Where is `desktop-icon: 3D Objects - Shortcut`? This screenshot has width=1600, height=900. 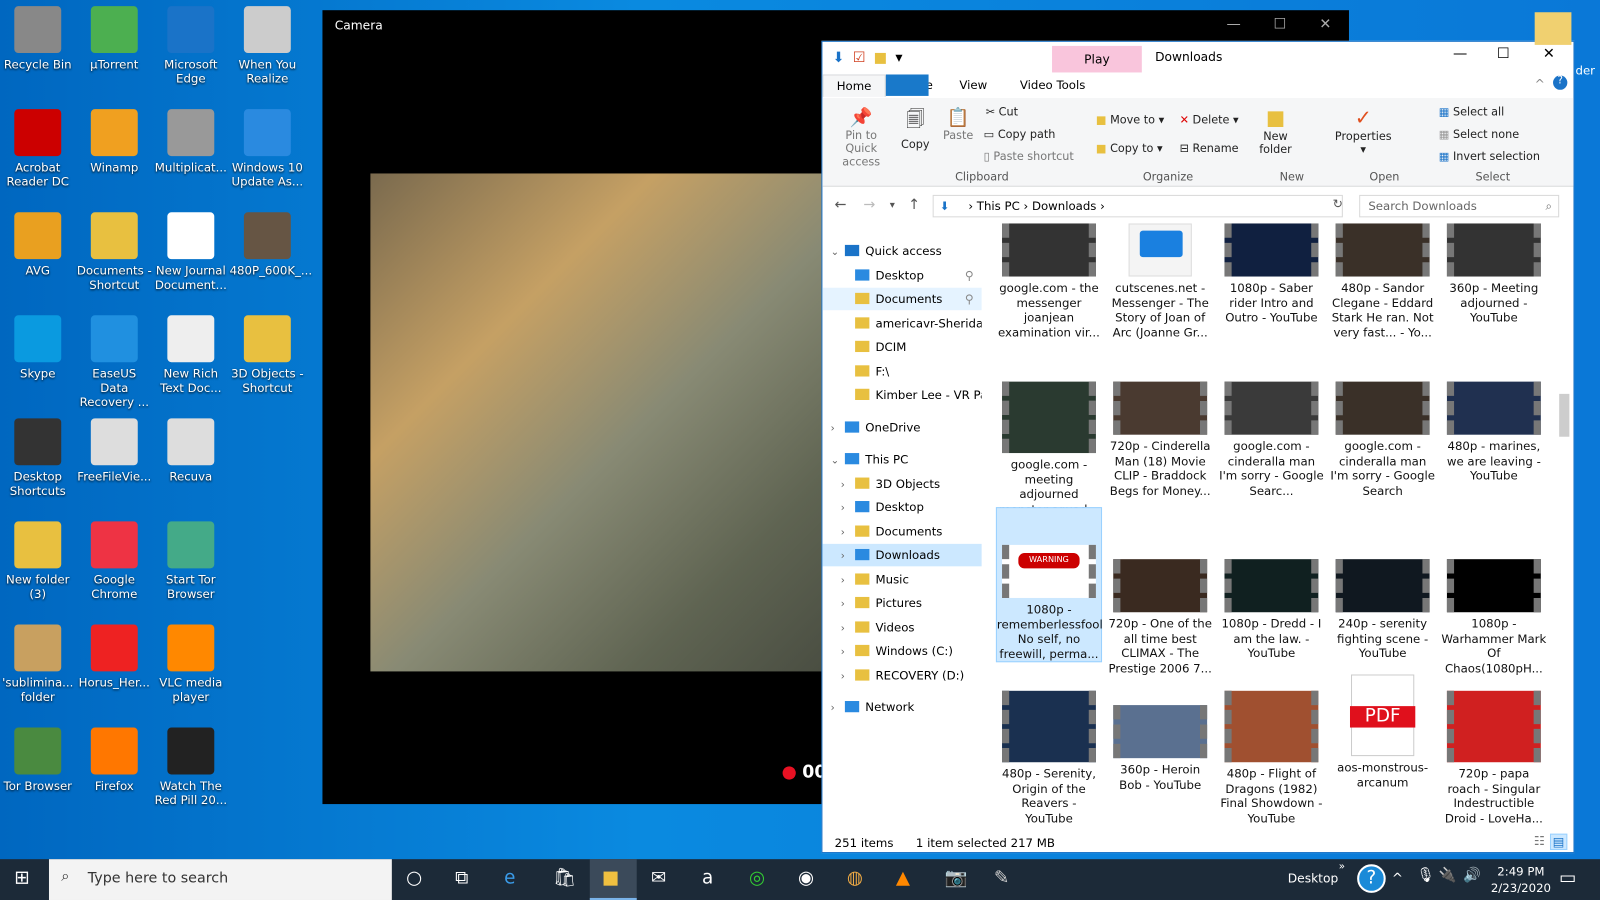 desktop-icon: 3D Objects - Shortcut is located at coordinates (268, 355).